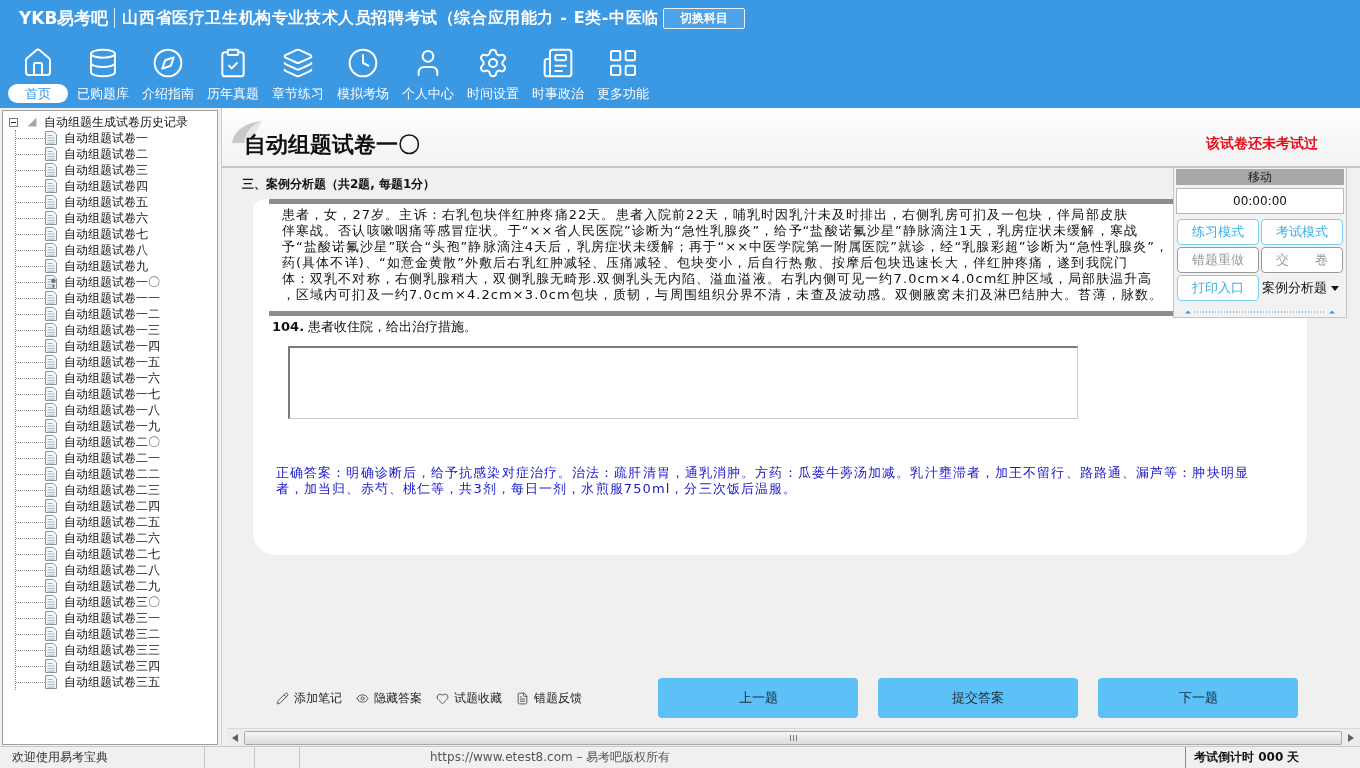 This screenshot has height=768, width=1360. I want to click on tree-item: 自动组题试卷一四, so click(112, 346).